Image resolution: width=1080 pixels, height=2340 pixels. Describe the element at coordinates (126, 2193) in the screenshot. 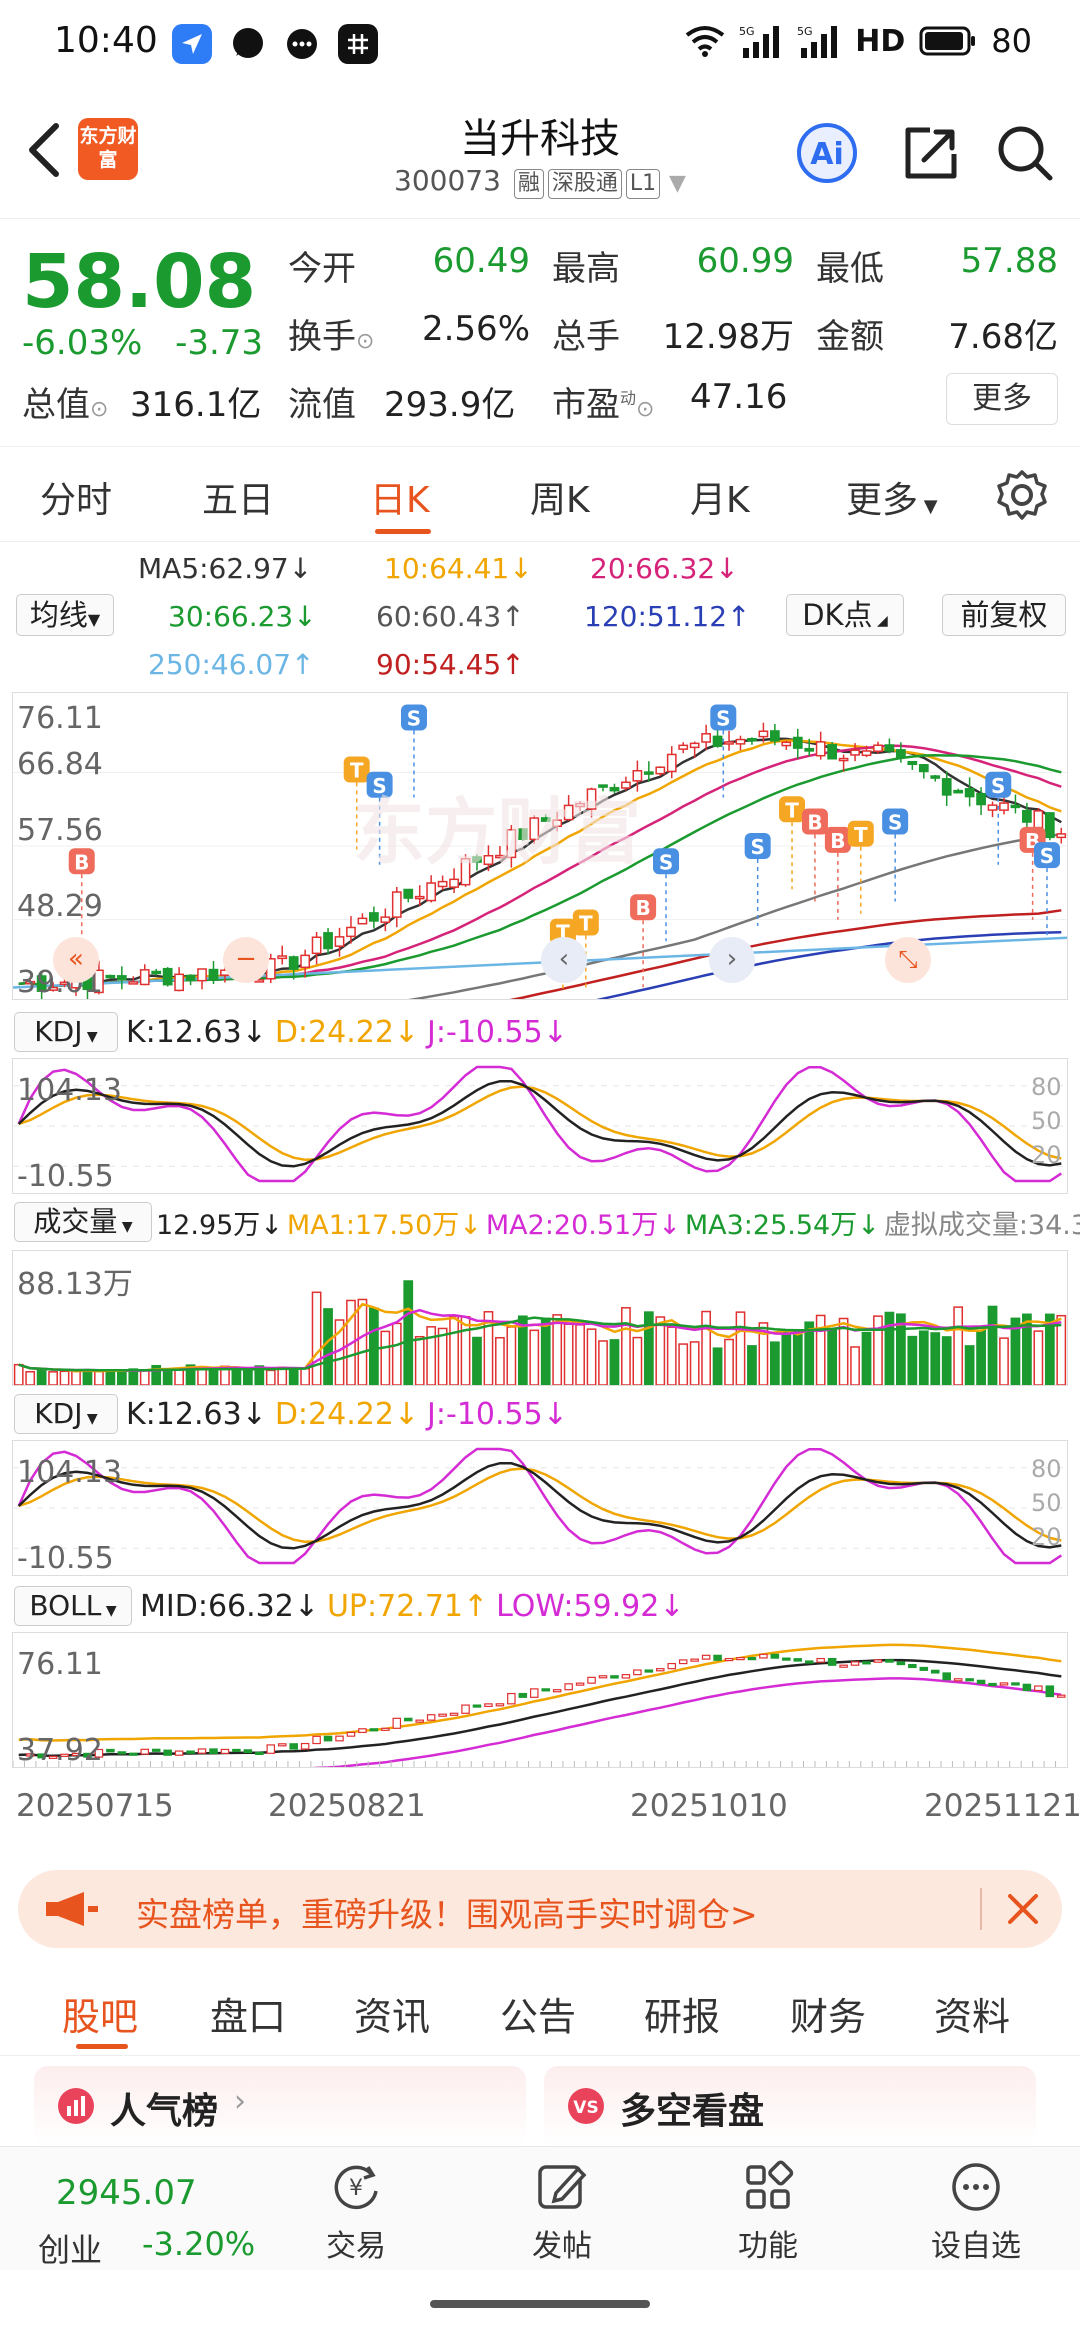

I see `index-value: 2945.07` at that location.